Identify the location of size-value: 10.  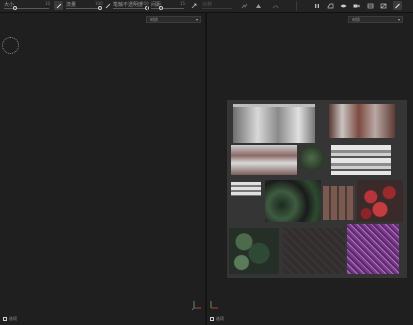
(47, 3).